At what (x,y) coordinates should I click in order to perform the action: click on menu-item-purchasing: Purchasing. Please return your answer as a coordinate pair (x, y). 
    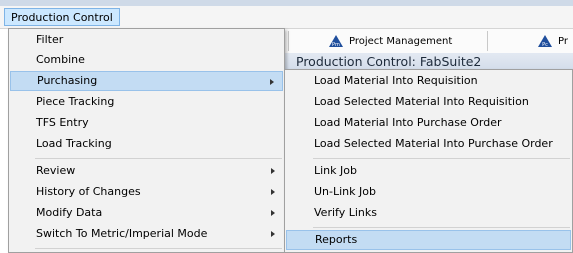
    Looking at the image, I should click on (146, 81).